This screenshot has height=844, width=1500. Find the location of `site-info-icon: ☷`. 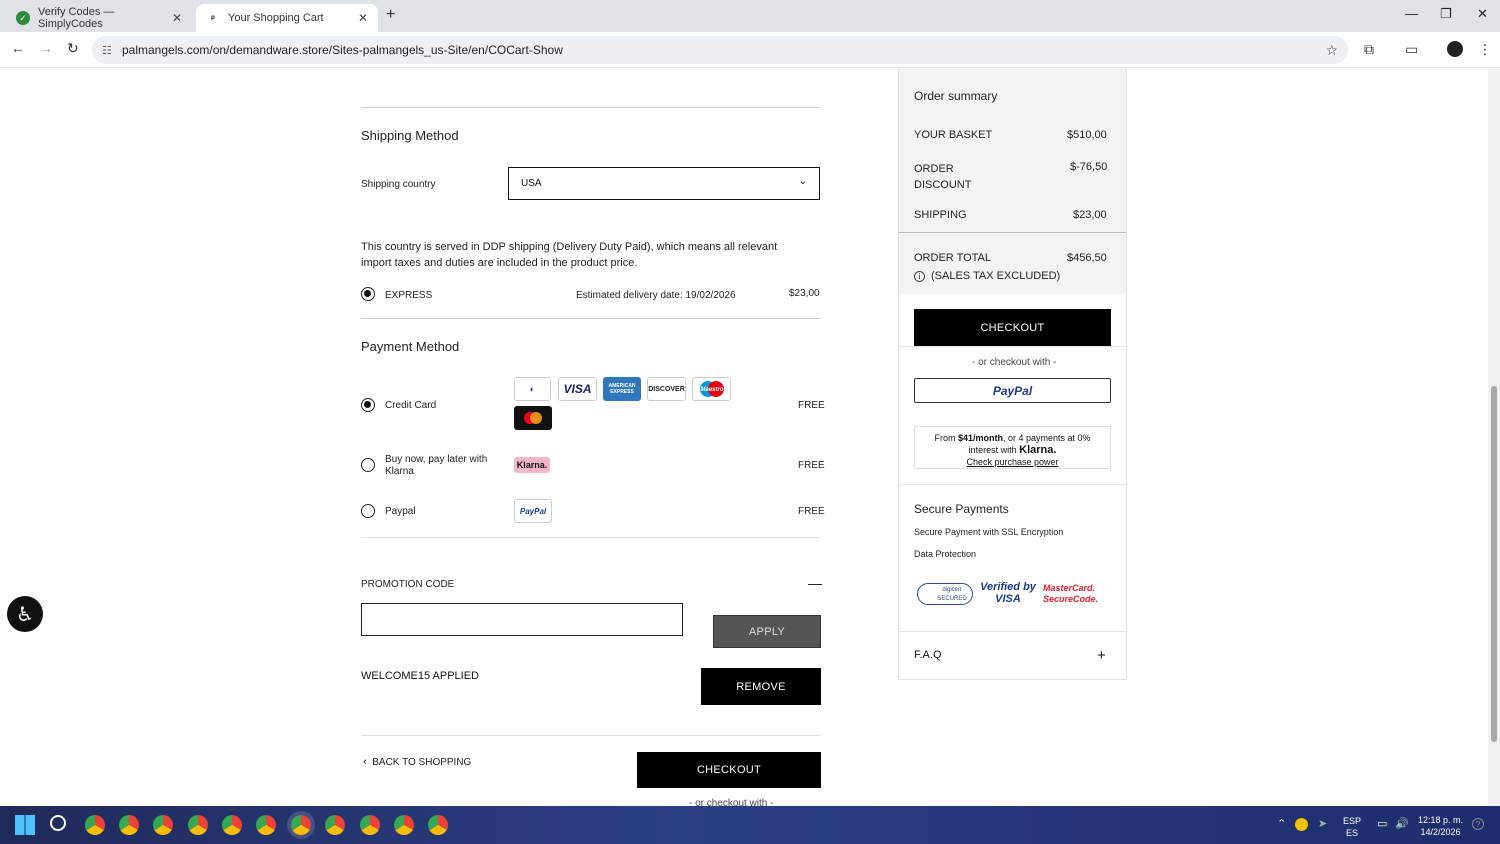

site-info-icon: ☷ is located at coordinates (107, 50).